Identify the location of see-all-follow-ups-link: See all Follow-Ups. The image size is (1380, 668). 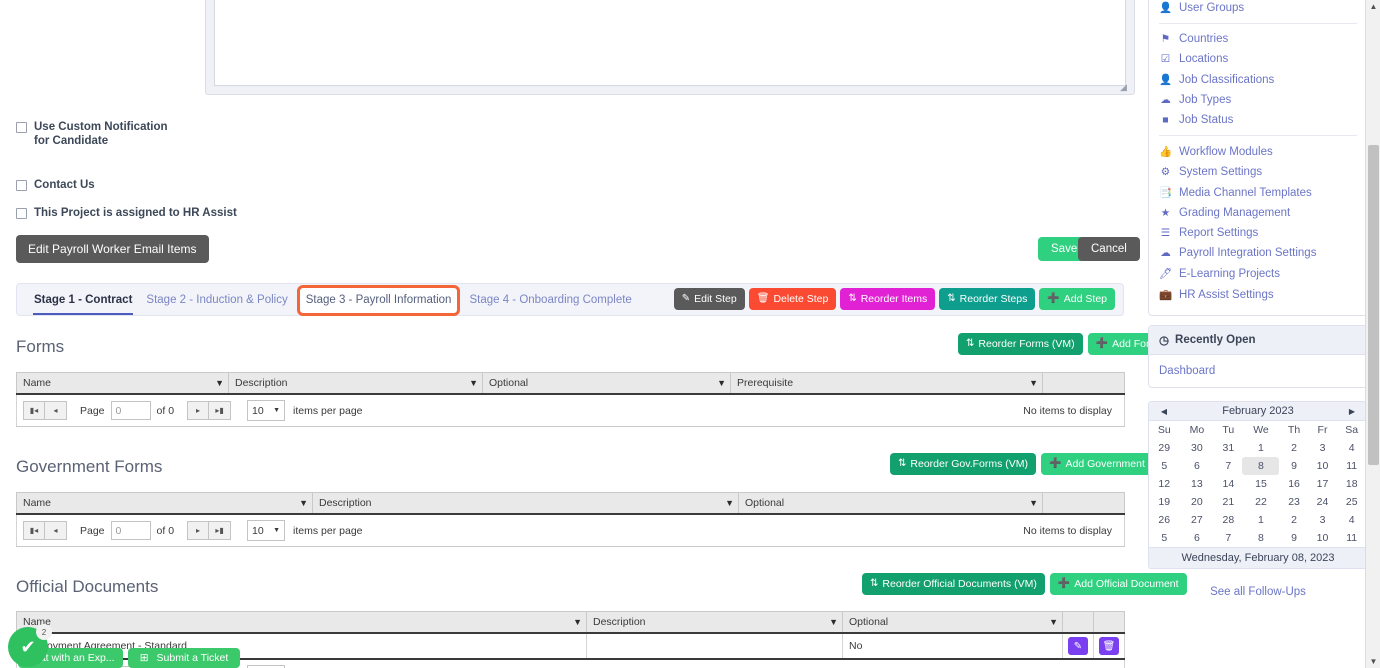
(1258, 592).